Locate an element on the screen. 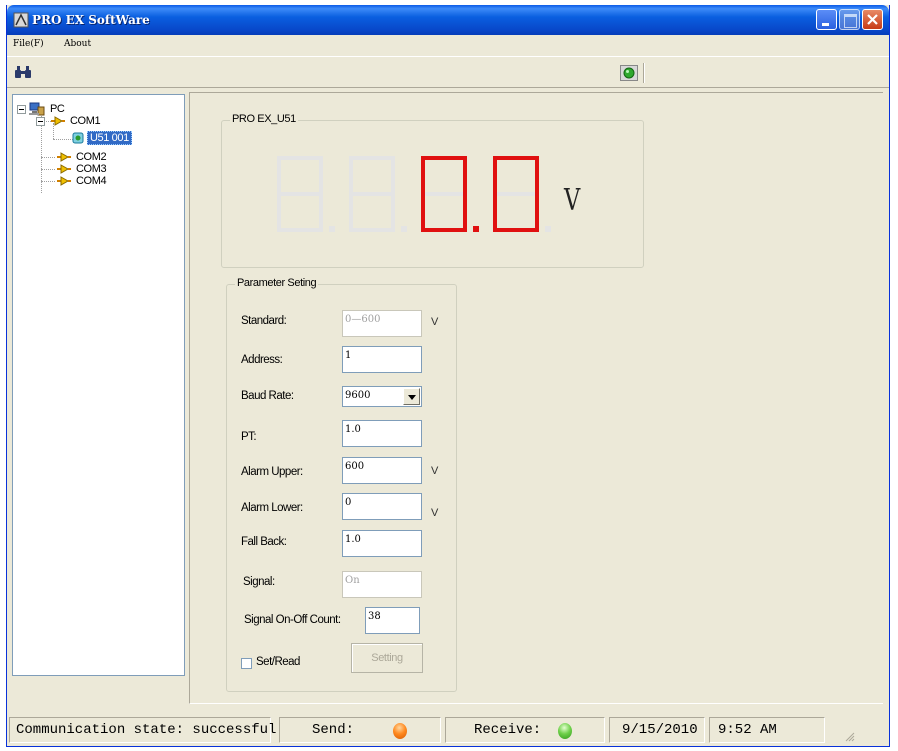  digit-4-segment-b is located at coordinates (537, 175).